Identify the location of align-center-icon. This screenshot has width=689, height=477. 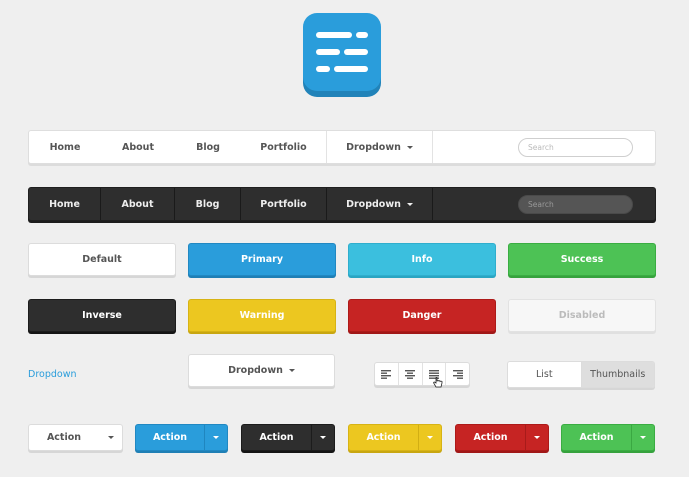
(410, 374).